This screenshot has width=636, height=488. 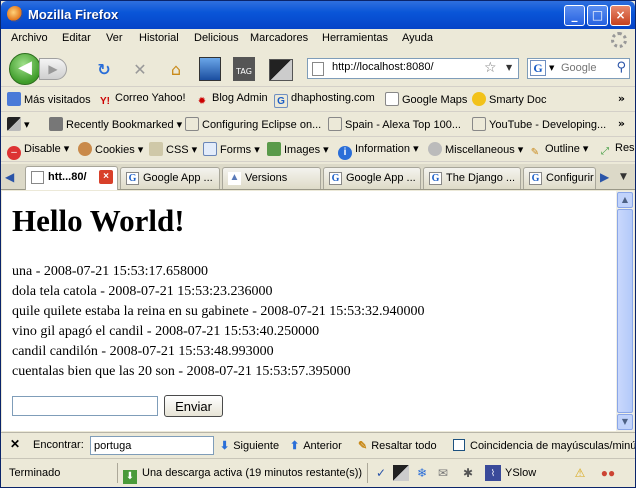 I want to click on vertical-scrollbar: ▲ ▼, so click(x=625, y=311).